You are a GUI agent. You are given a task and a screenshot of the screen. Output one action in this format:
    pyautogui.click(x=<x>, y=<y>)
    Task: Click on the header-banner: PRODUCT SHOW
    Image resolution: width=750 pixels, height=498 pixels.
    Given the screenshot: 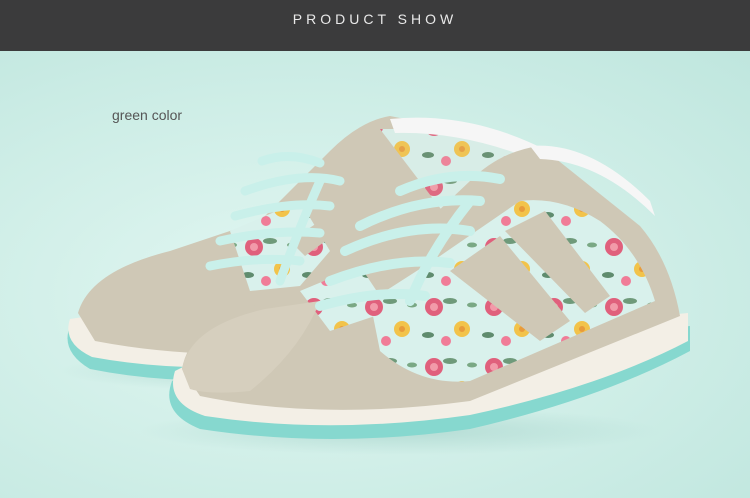 What is the action you would take?
    pyautogui.click(x=375, y=25)
    